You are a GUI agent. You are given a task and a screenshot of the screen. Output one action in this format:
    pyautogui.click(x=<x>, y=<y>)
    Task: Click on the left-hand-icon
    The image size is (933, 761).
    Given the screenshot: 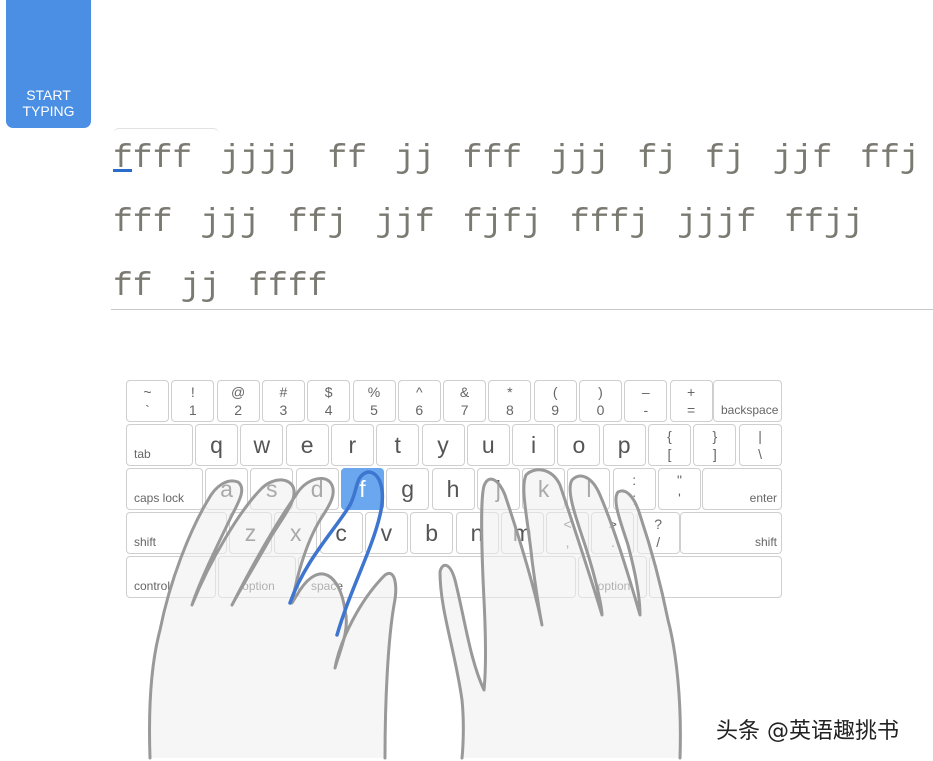 What is the action you would take?
    pyautogui.click(x=272, y=618)
    